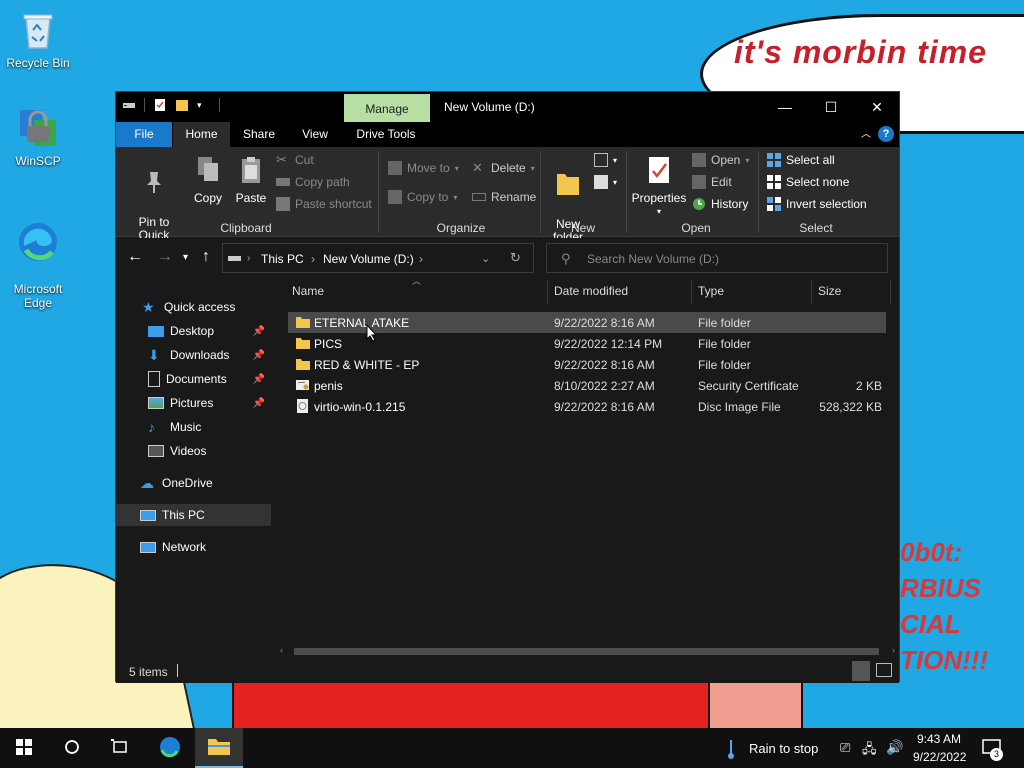 This screenshot has height=768, width=1024. I want to click on network-tray-icon: 🖧, so click(869, 751).